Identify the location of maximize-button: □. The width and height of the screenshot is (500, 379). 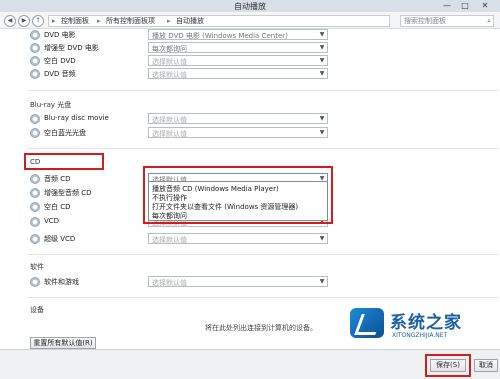
(465, 5).